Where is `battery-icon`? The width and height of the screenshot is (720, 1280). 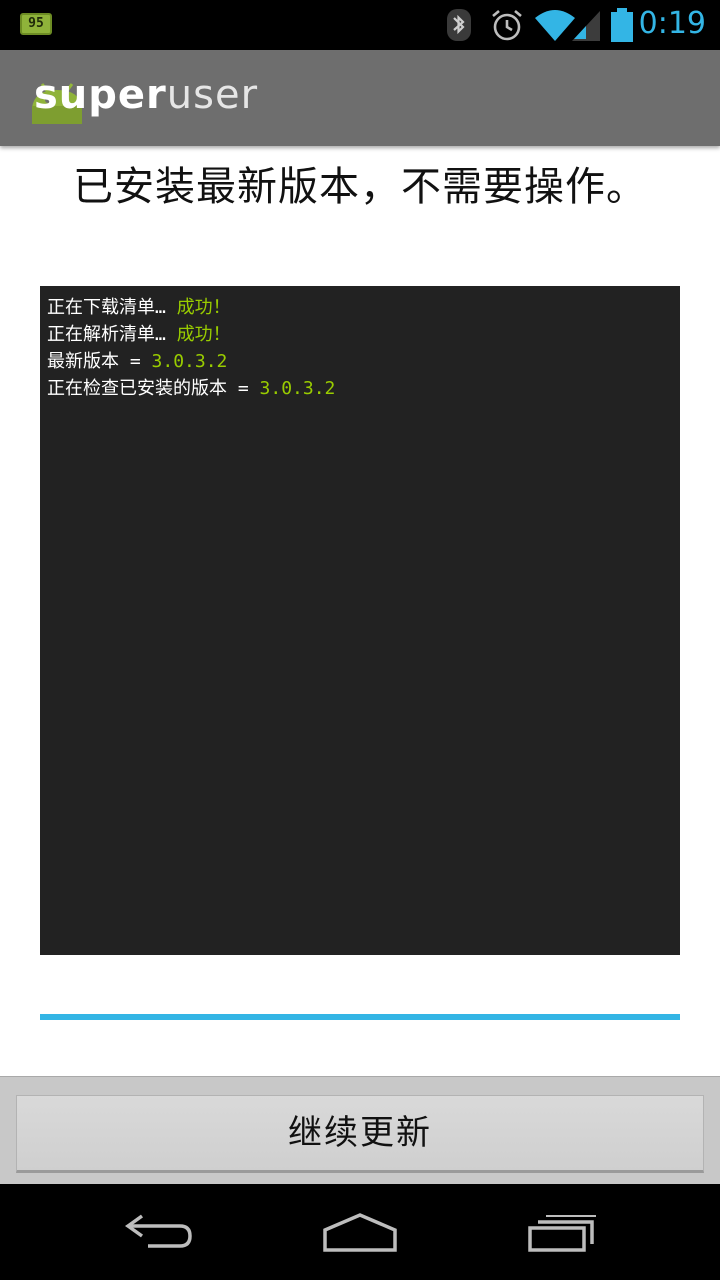 battery-icon is located at coordinates (622, 25).